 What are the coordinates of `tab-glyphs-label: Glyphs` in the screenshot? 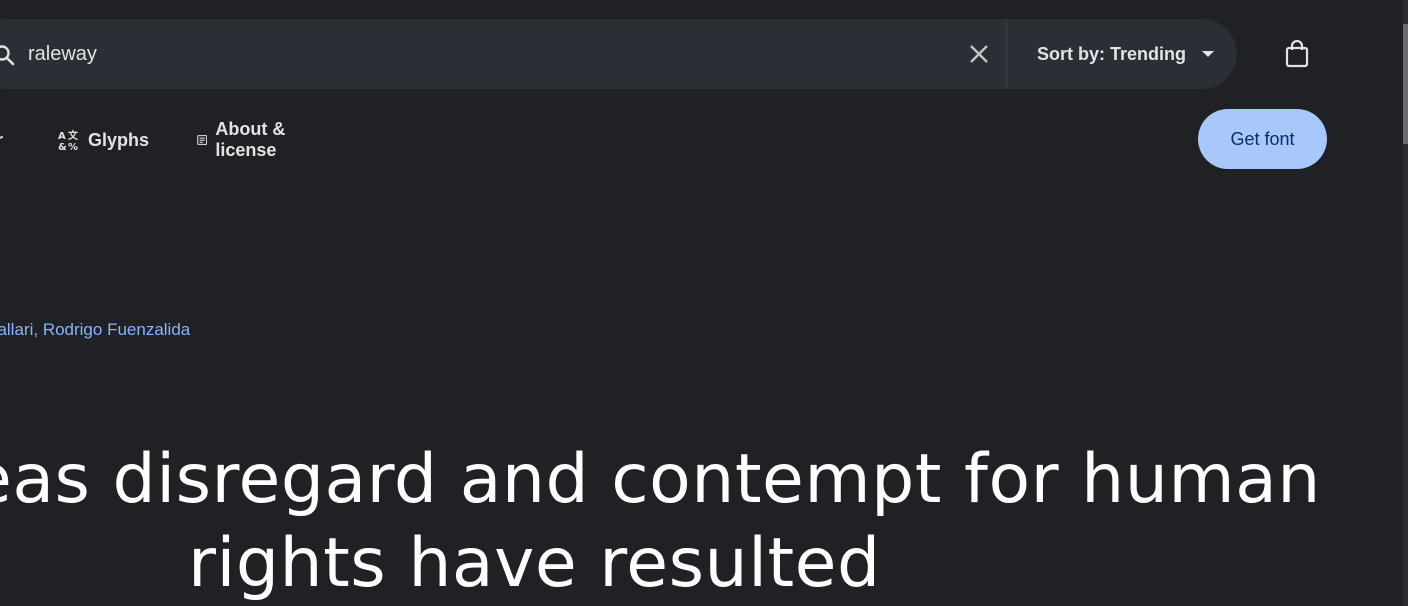 It's located at (119, 139).